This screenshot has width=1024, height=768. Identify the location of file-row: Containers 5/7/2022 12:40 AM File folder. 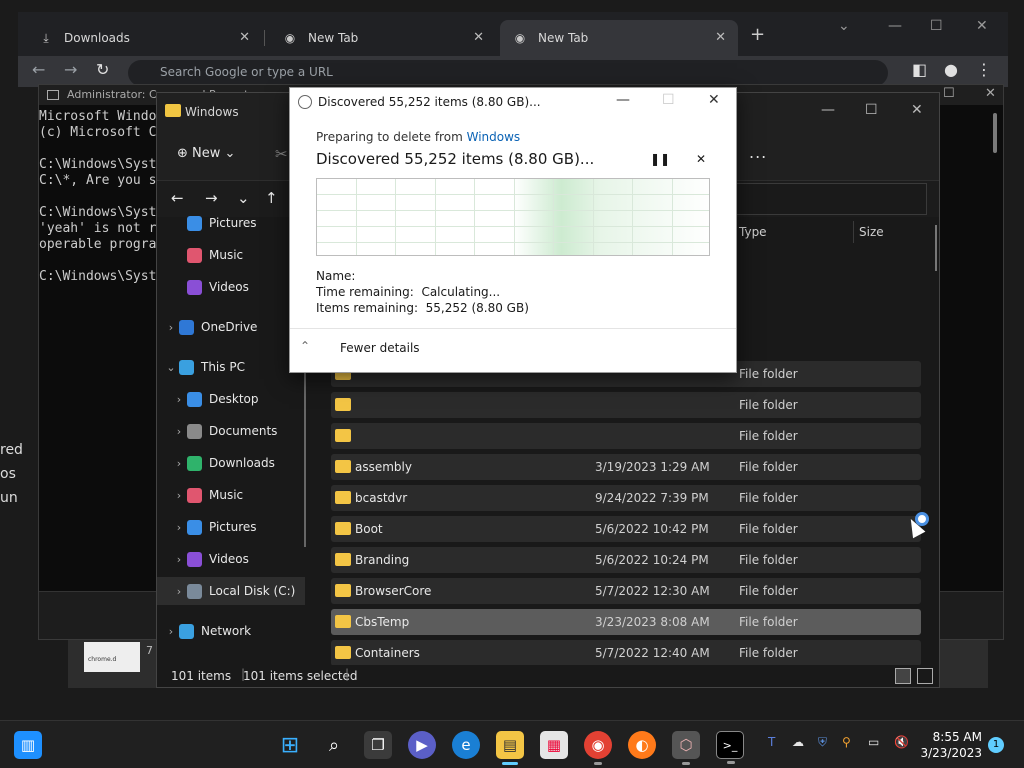
(626, 653).